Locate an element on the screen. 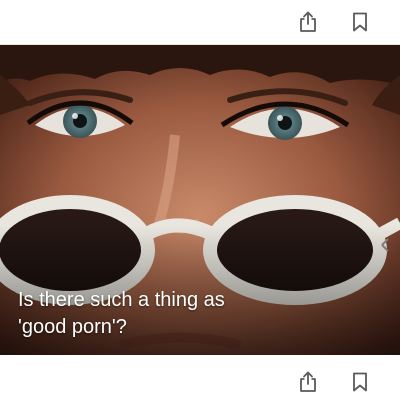 This screenshot has width=400, height=404. headline-line-1: Is there such a thing as is located at coordinates (121, 300).